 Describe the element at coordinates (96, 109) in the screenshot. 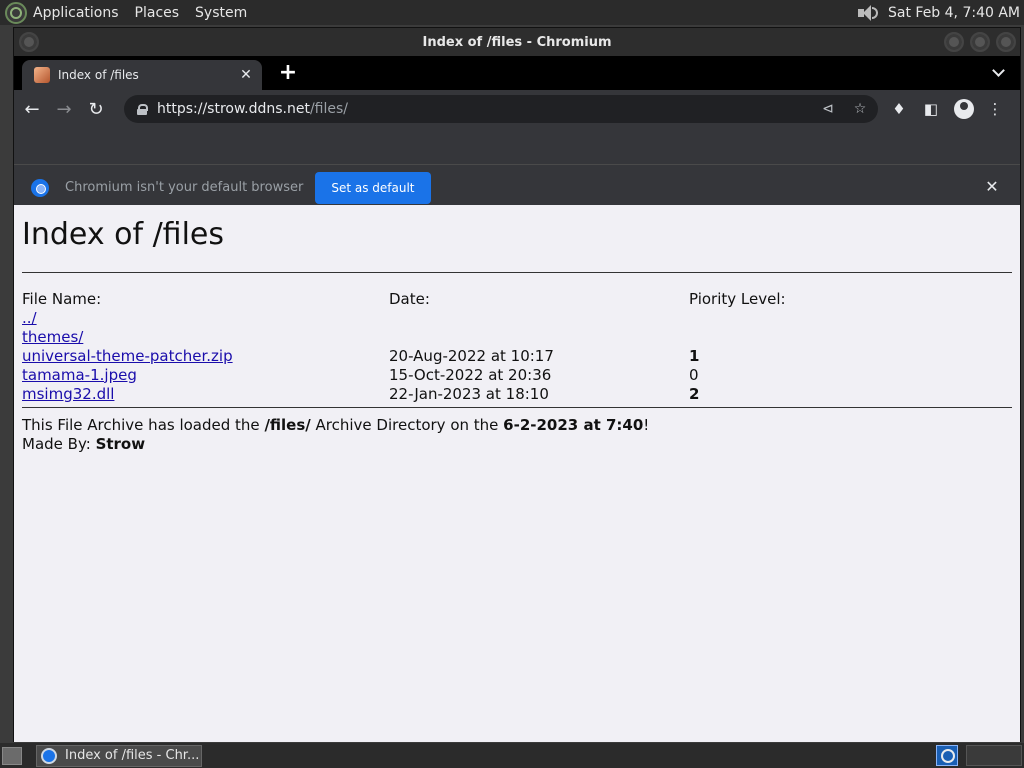

I see `reload-button: ↻` at that location.